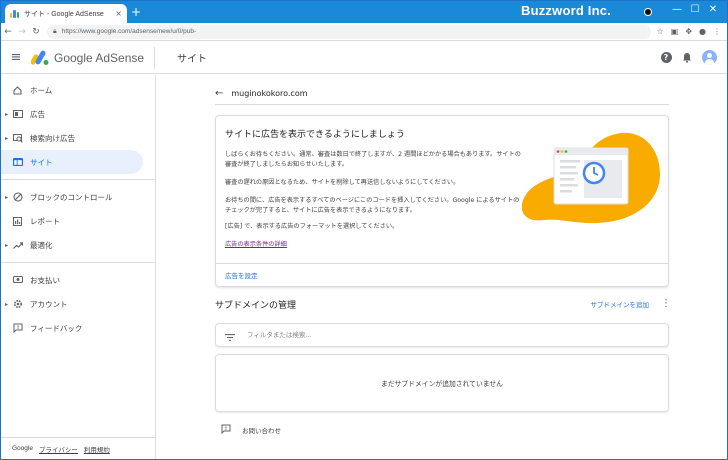 The image size is (728, 460). I want to click on screenshot-extension-icon: ▣, so click(675, 31).